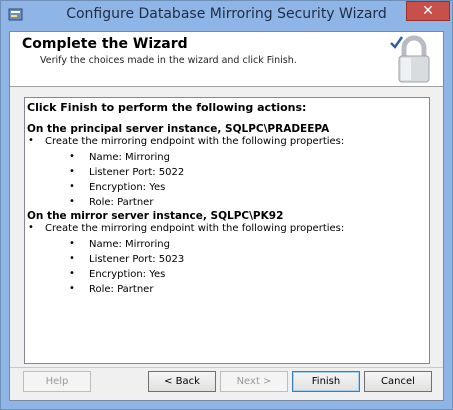 The height and width of the screenshot is (410, 453). Describe the element at coordinates (121, 202) in the screenshot. I see `principal-prop: Role: Partner` at that location.